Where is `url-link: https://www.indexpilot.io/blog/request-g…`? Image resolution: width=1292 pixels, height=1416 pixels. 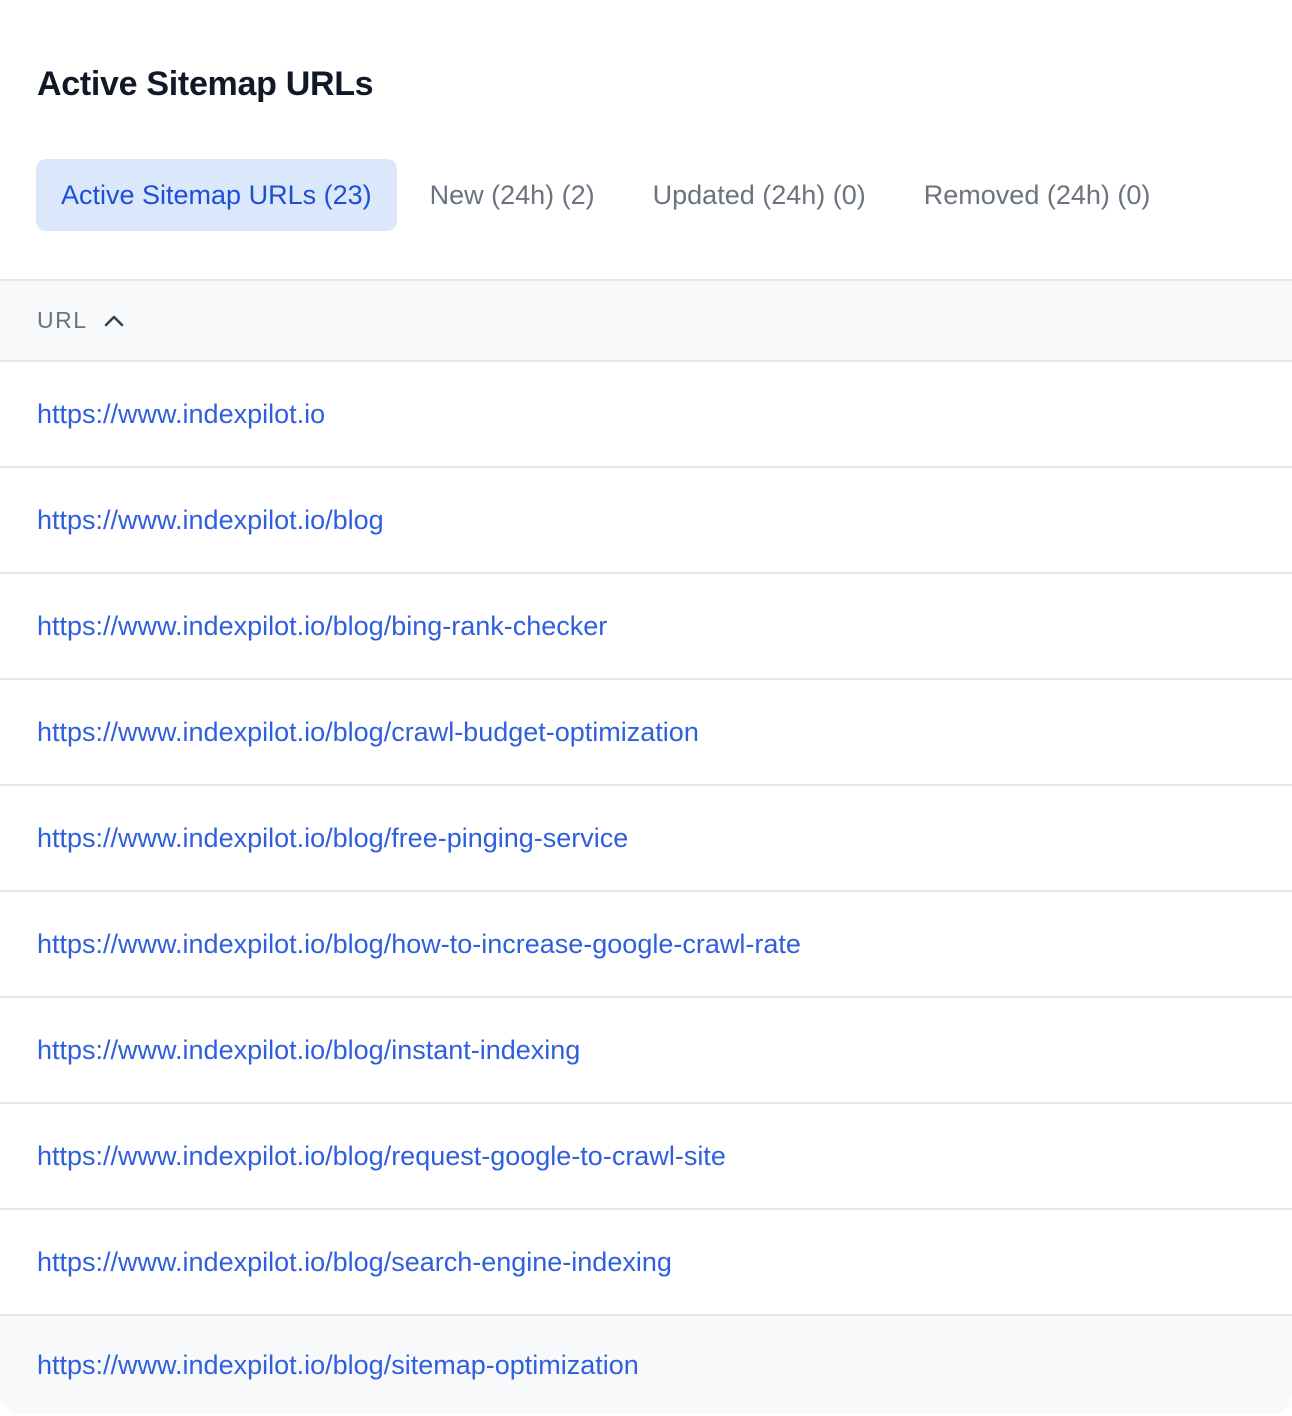
url-link: https://www.indexpilot.io/blog/request-g… is located at coordinates (381, 1156).